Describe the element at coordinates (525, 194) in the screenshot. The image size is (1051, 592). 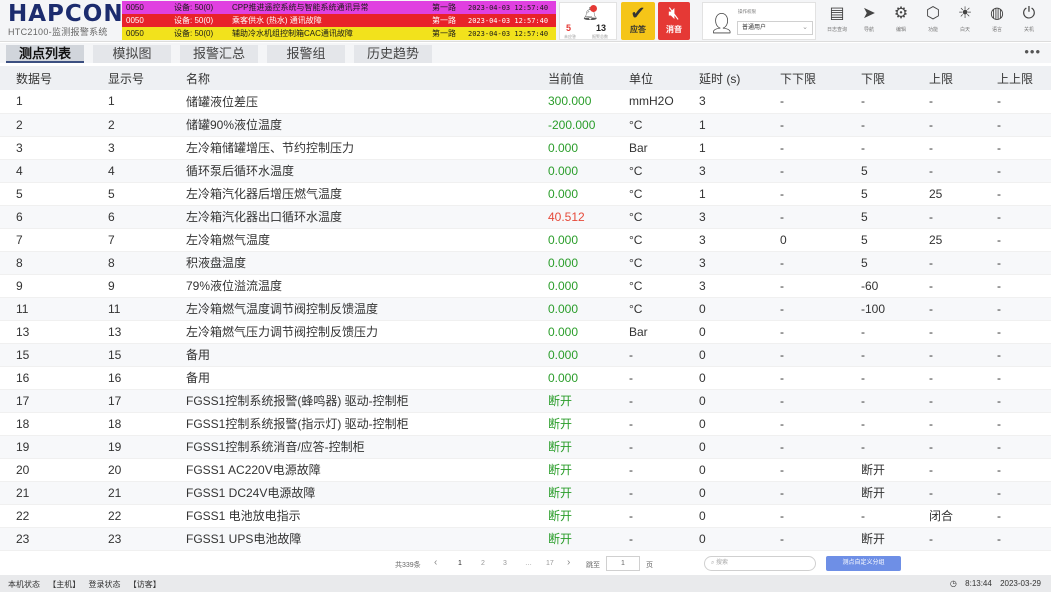
I see `table-row: 5 5 左冷箱汽化器后增压燃气温度 0.000 °C 1-5 25-` at that location.